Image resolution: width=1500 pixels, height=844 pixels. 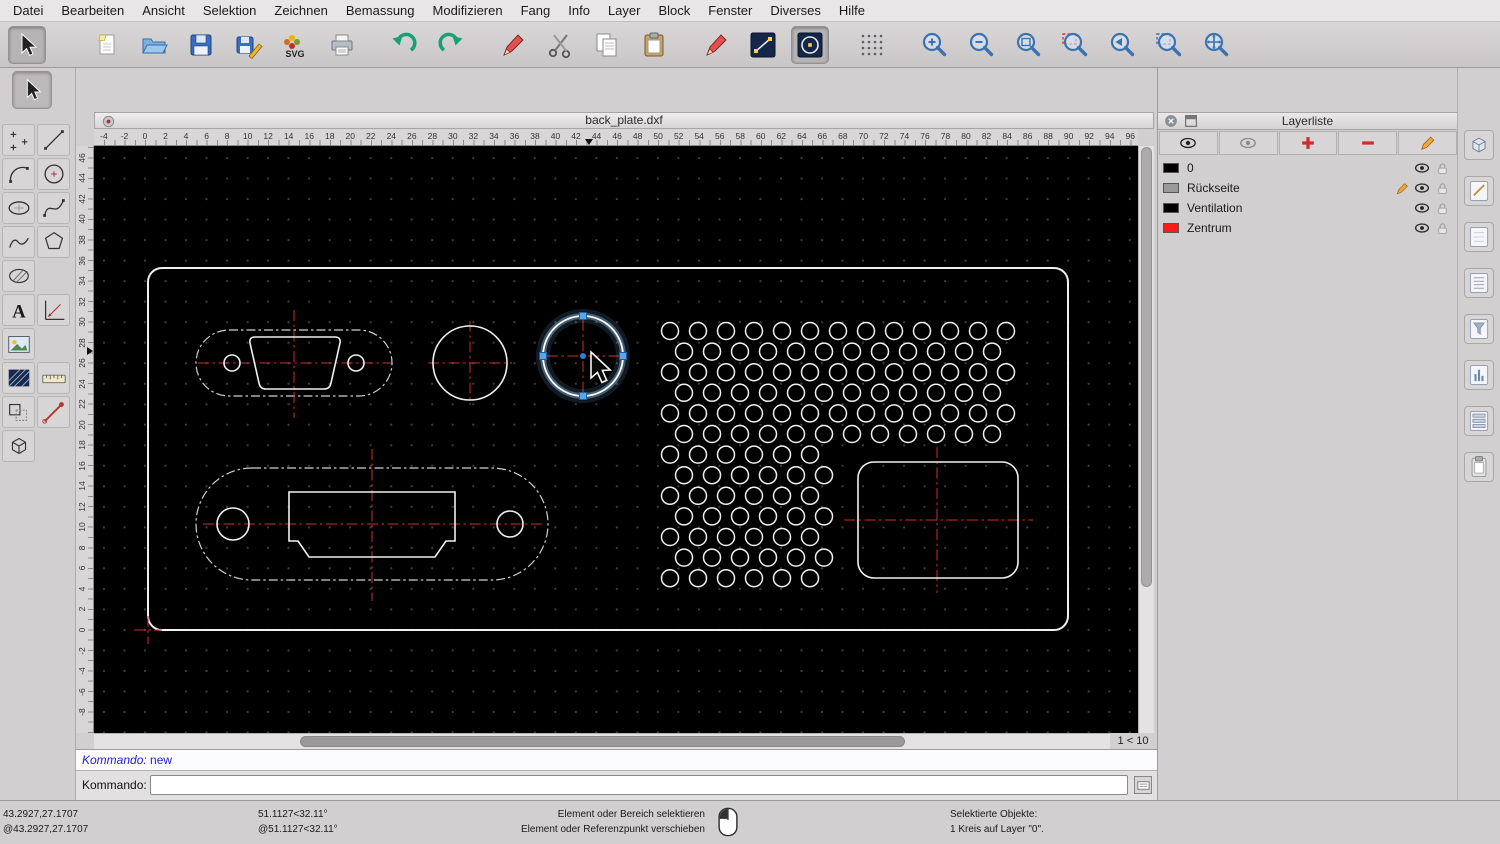 What do you see at coordinates (1307, 208) in the screenshot?
I see `layer-row-ventilation: Ventilation` at bounding box center [1307, 208].